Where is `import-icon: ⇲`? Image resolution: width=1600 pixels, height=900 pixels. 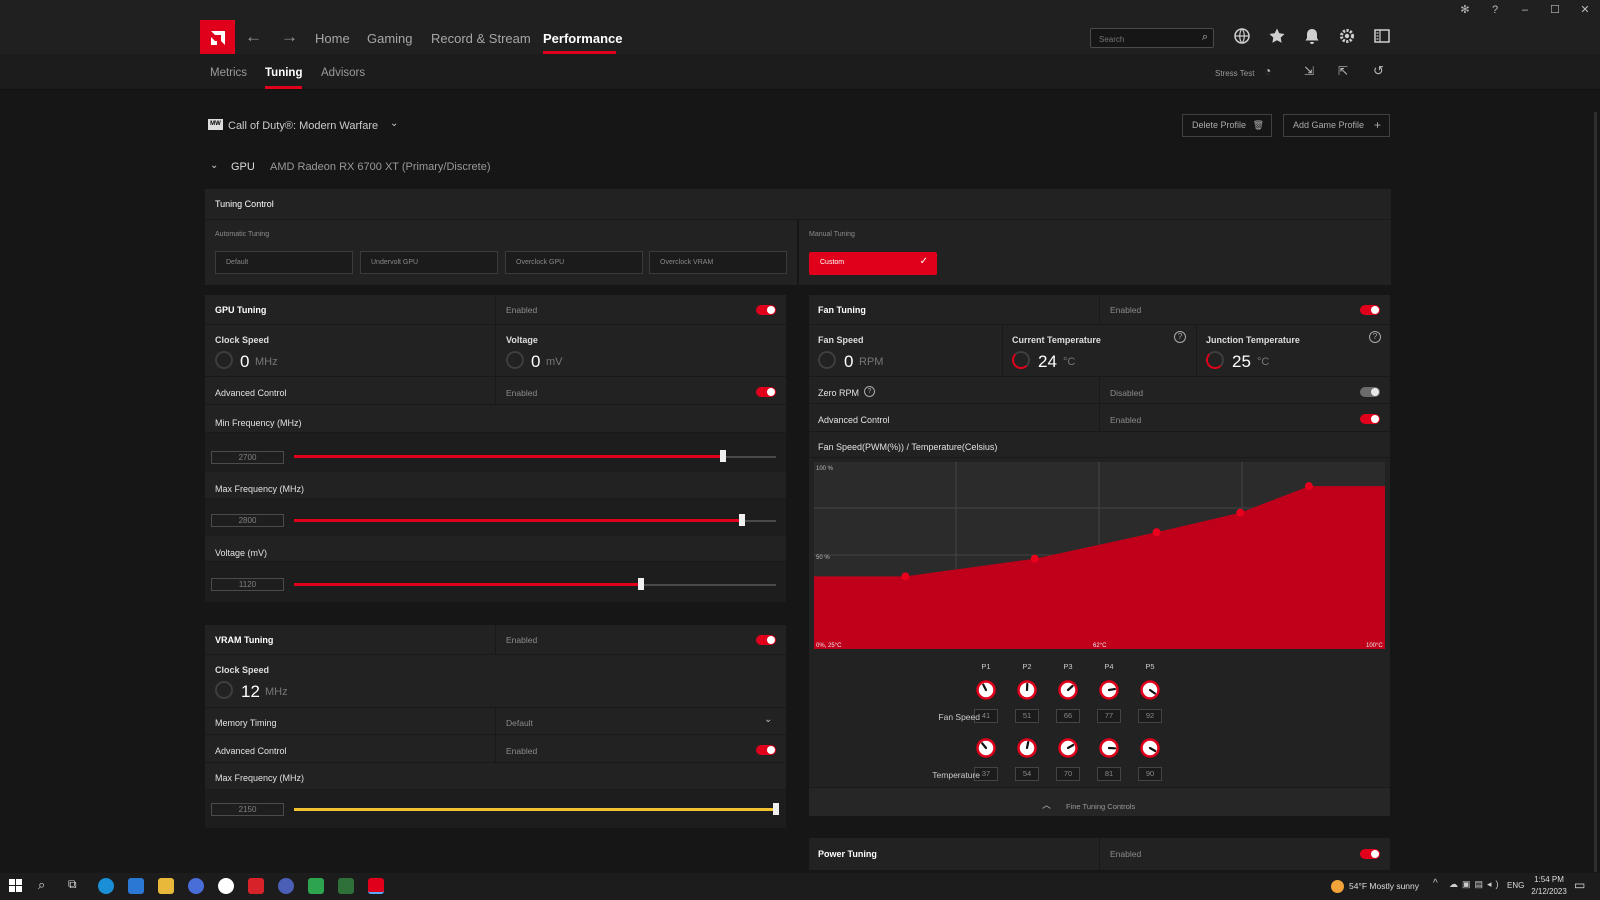
import-icon: ⇲ is located at coordinates (1309, 71).